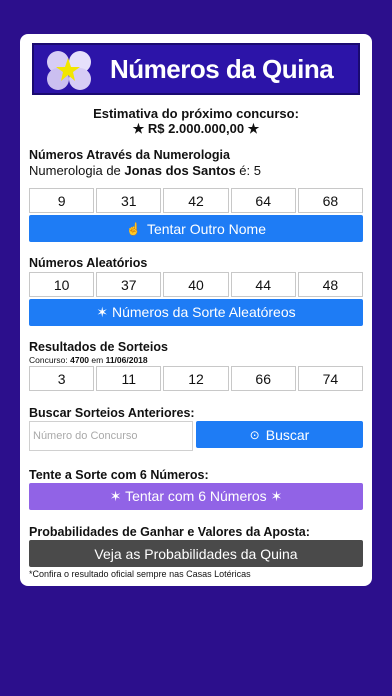 This screenshot has width=392, height=696. What do you see at coordinates (88, 263) in the screenshot?
I see `random-heading: Números Aleatórios` at bounding box center [88, 263].